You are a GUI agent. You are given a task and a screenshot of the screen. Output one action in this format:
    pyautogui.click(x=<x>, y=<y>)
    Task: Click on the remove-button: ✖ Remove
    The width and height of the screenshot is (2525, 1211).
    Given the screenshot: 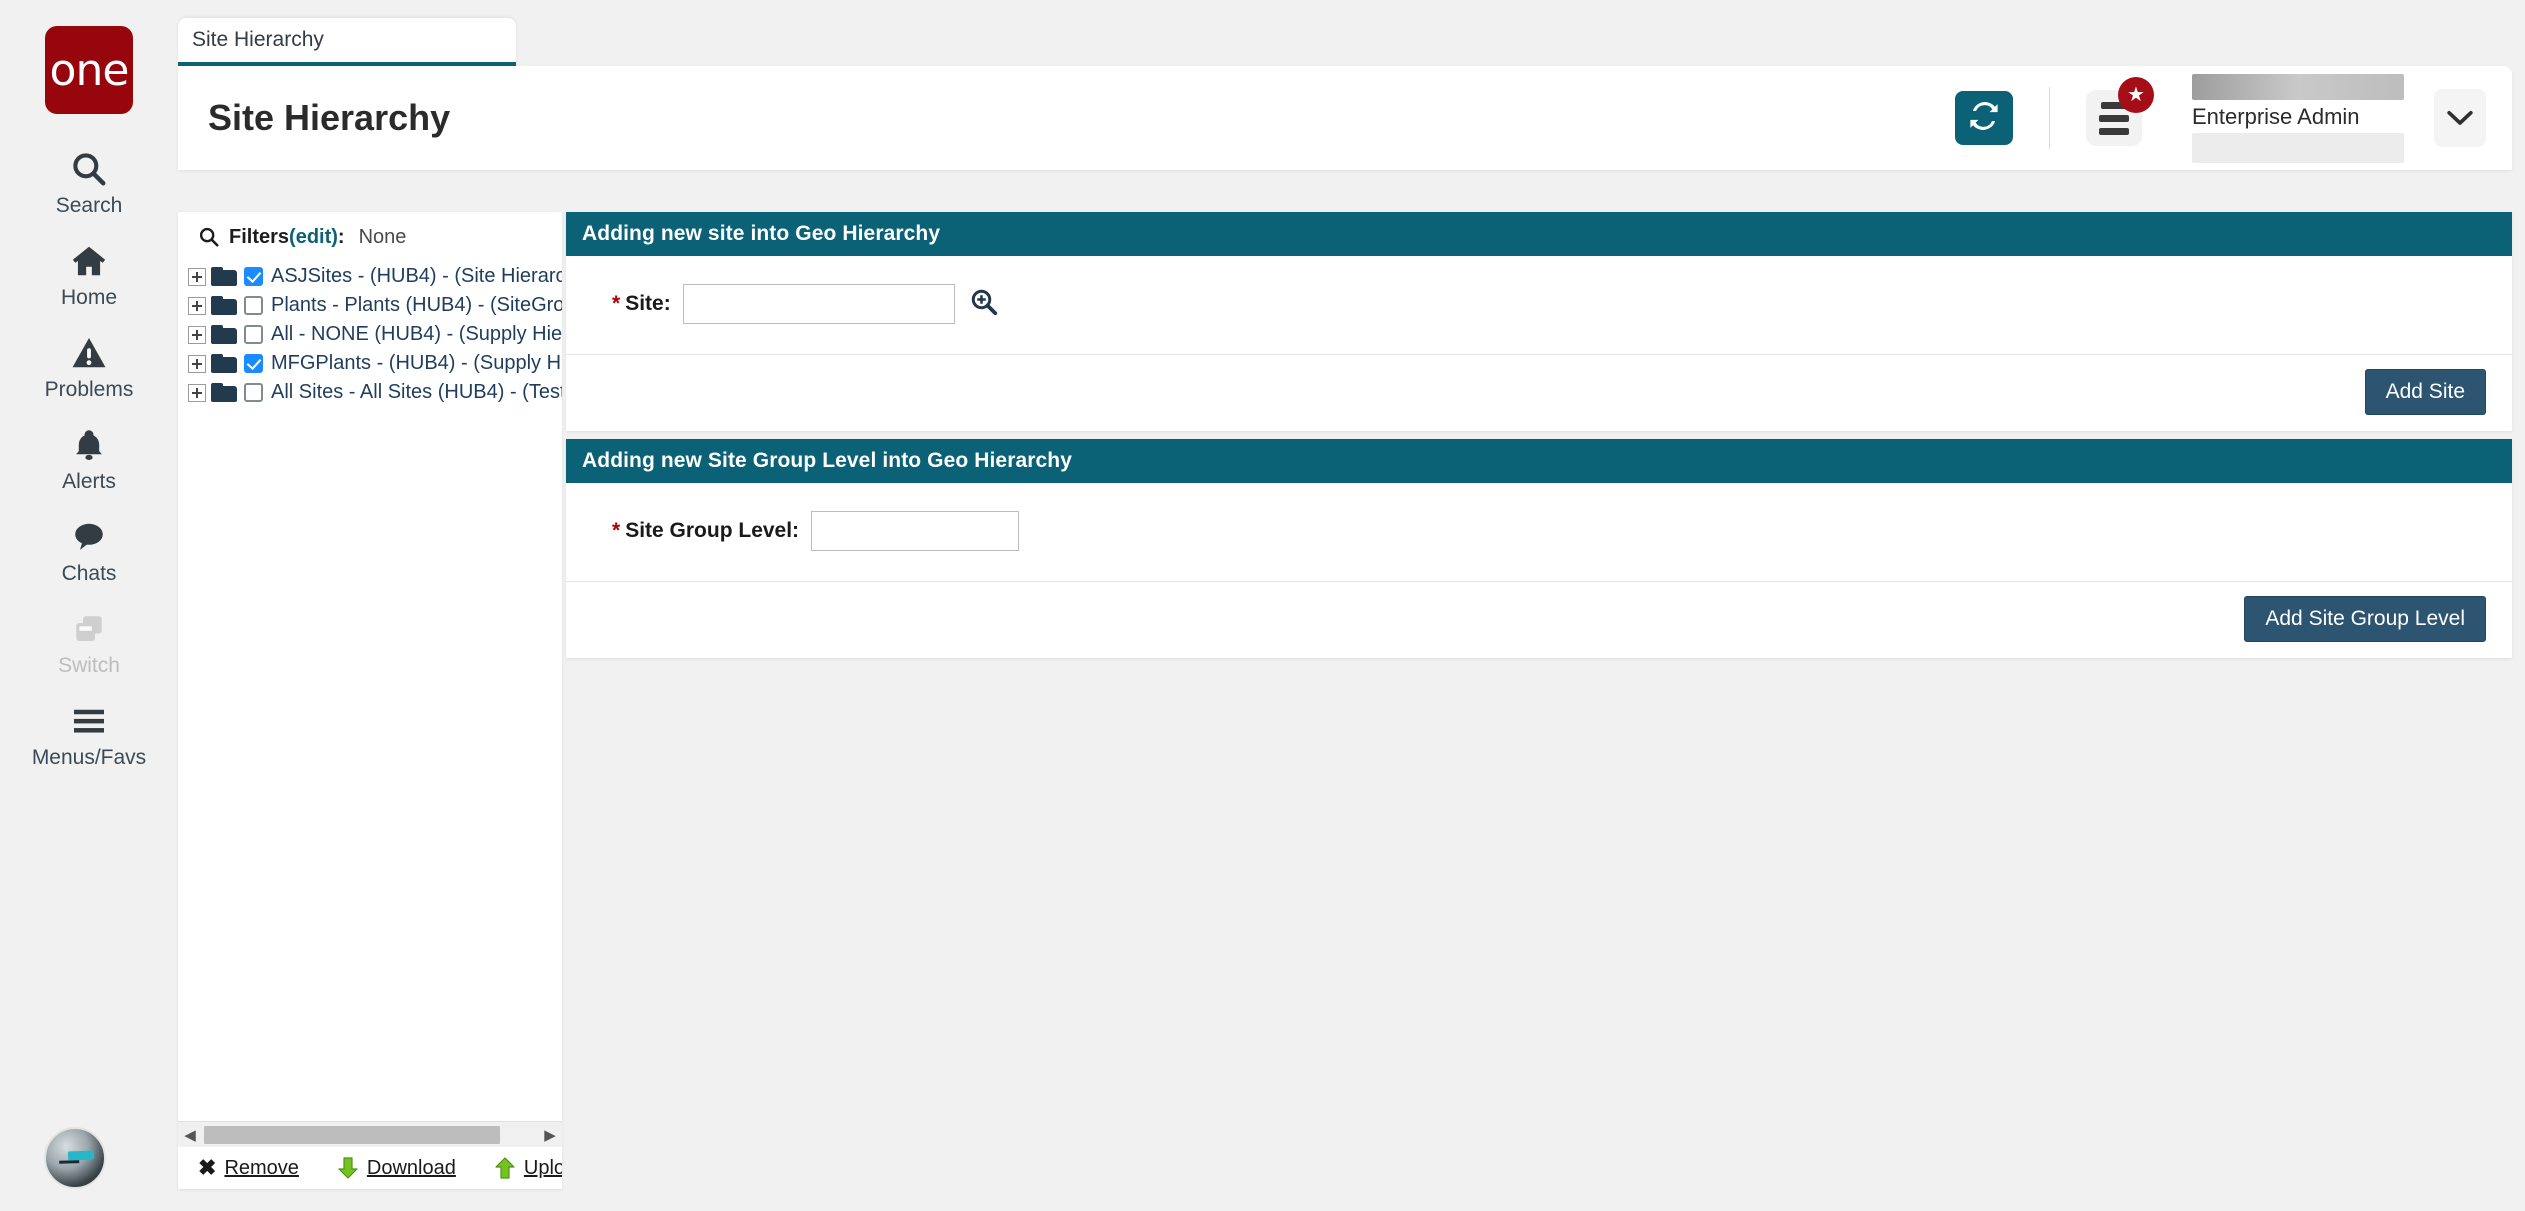 What is the action you would take?
    pyautogui.click(x=244, y=1168)
    